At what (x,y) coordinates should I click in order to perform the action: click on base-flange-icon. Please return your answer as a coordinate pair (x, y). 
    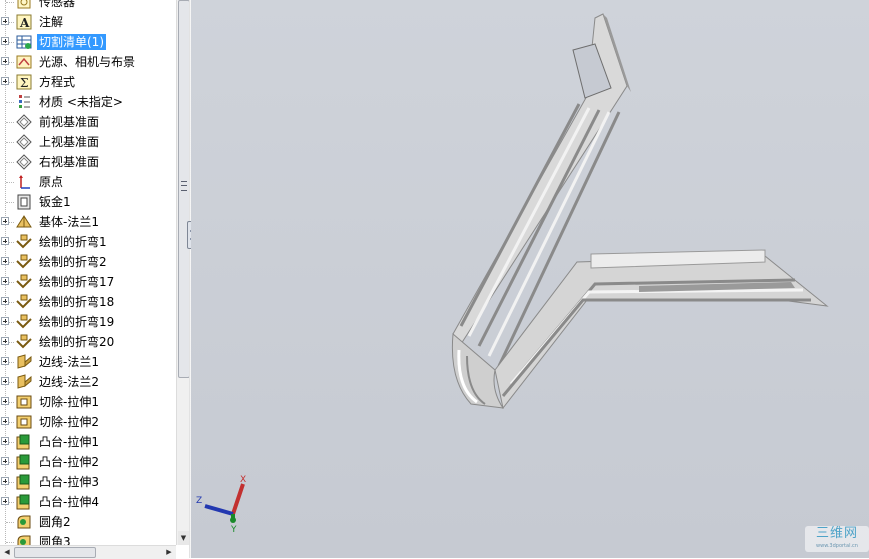
    Looking at the image, I should click on (24, 222).